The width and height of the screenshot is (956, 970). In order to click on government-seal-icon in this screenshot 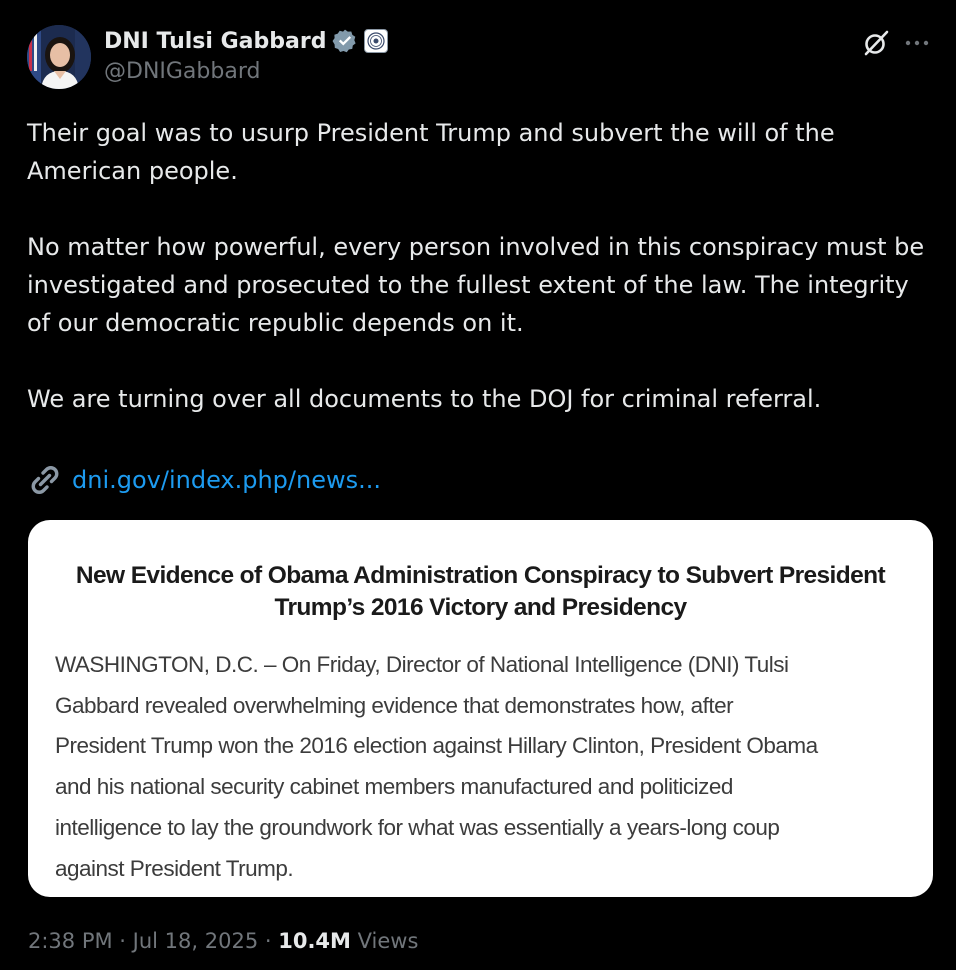, I will do `click(376, 41)`.